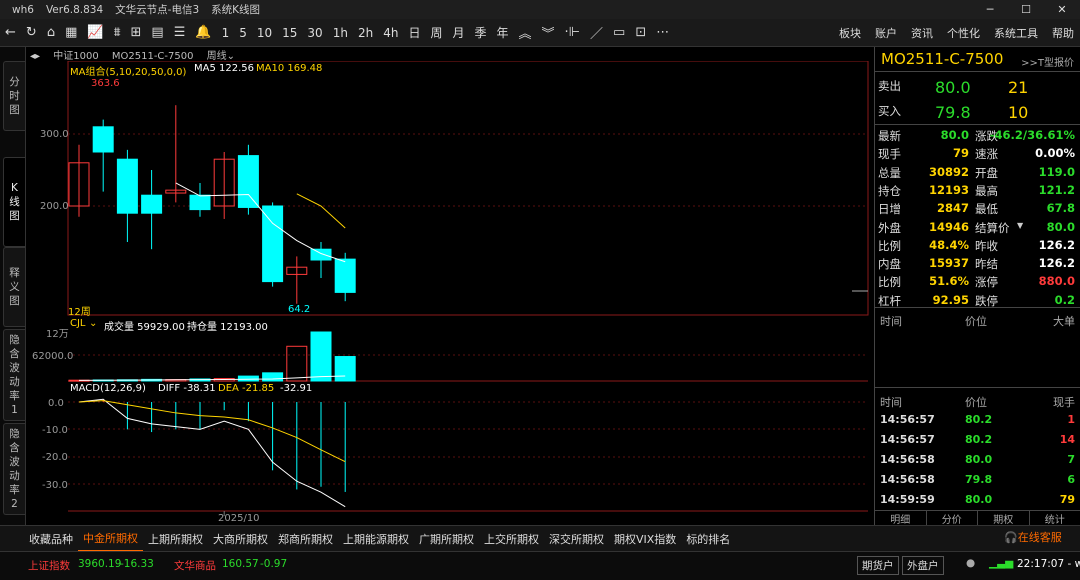 This screenshot has width=1080, height=580. I want to click on period-button: 15, so click(289, 33).